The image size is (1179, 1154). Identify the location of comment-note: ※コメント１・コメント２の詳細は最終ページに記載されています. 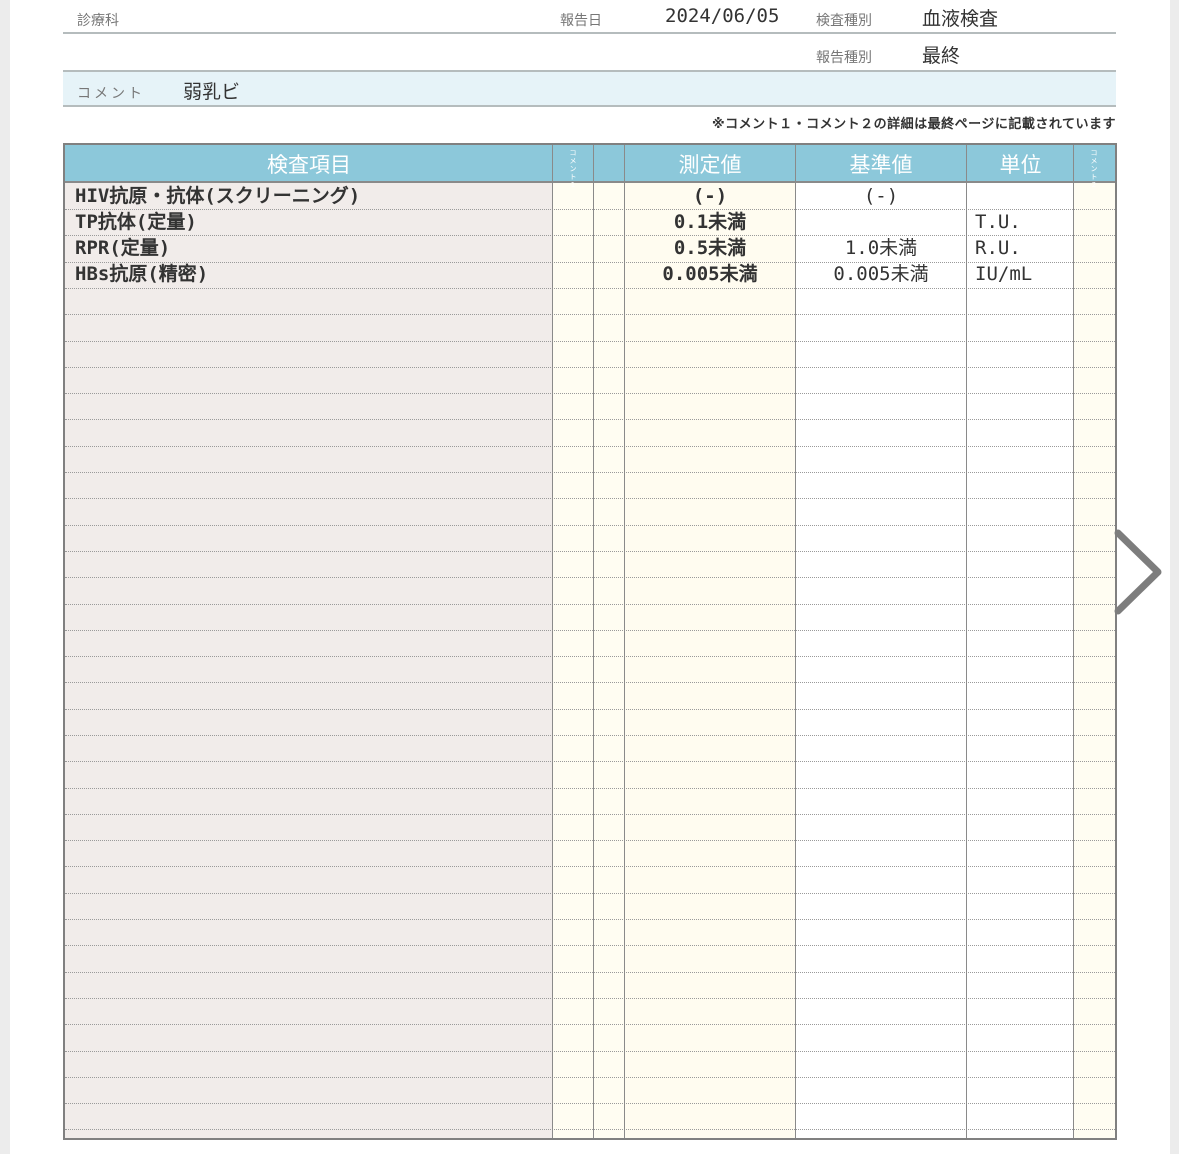
(914, 124).